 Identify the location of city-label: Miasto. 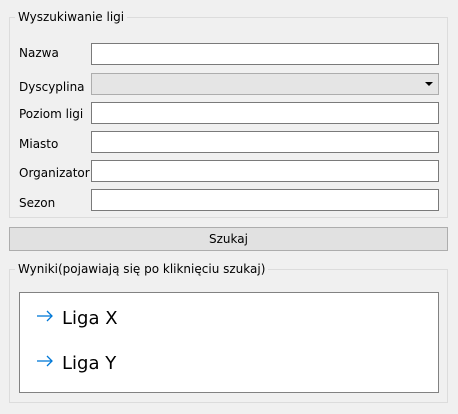
(39, 144).